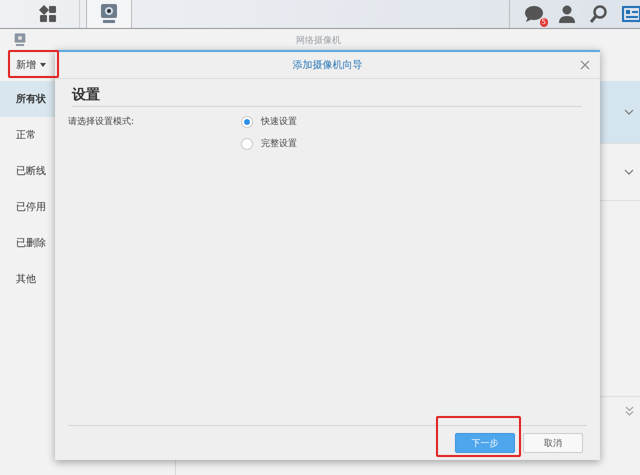  I want to click on add-dropdown-button: 新增, so click(31, 65).